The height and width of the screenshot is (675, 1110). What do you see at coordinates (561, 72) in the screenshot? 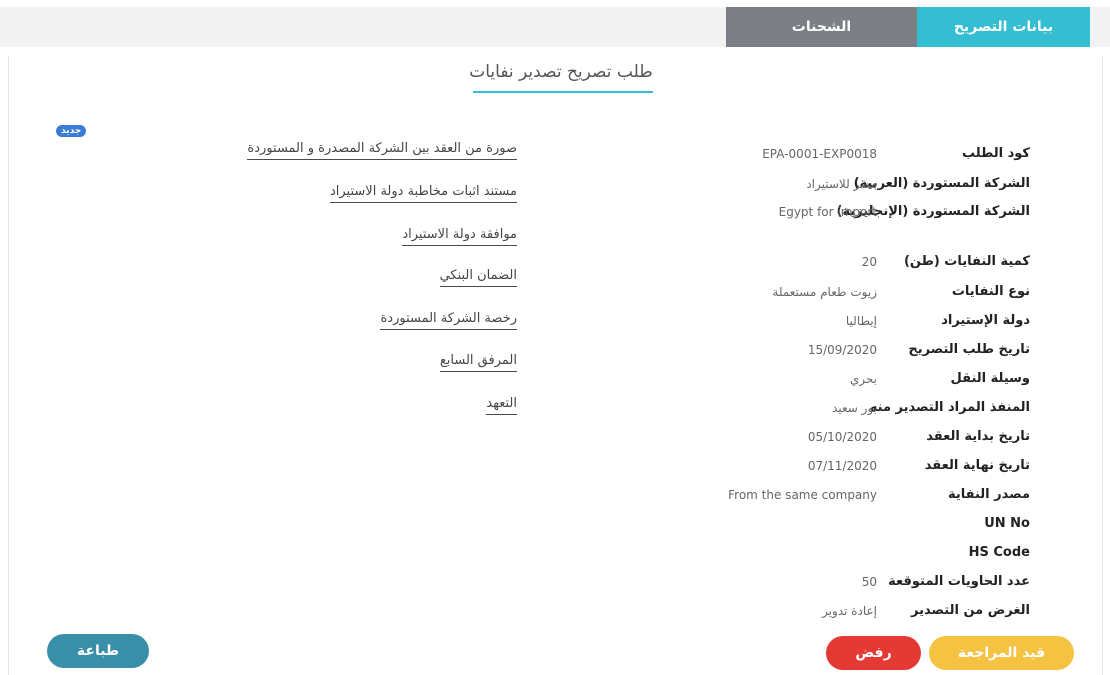
I see `page-title: طلب تصريح تصدير نفايات` at bounding box center [561, 72].